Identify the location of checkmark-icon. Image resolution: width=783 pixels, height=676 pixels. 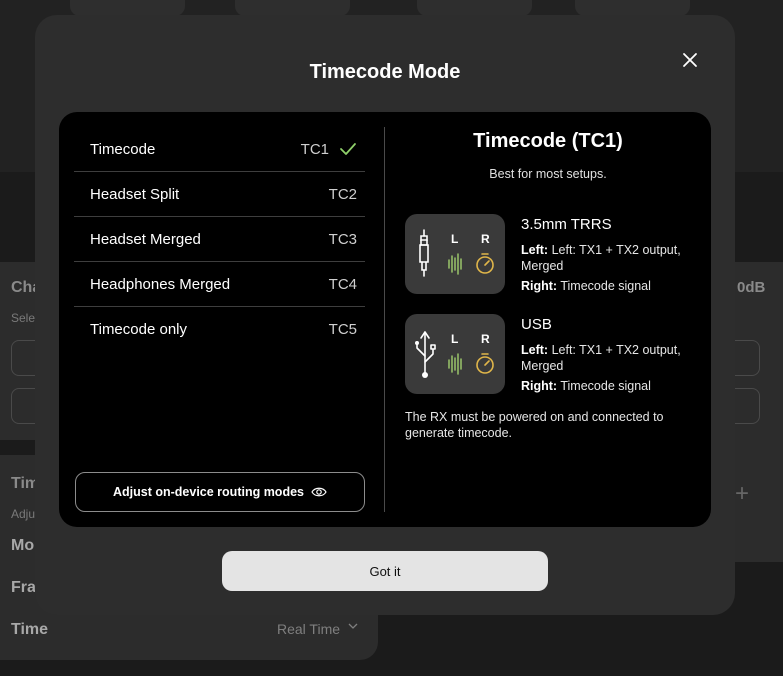
(348, 149).